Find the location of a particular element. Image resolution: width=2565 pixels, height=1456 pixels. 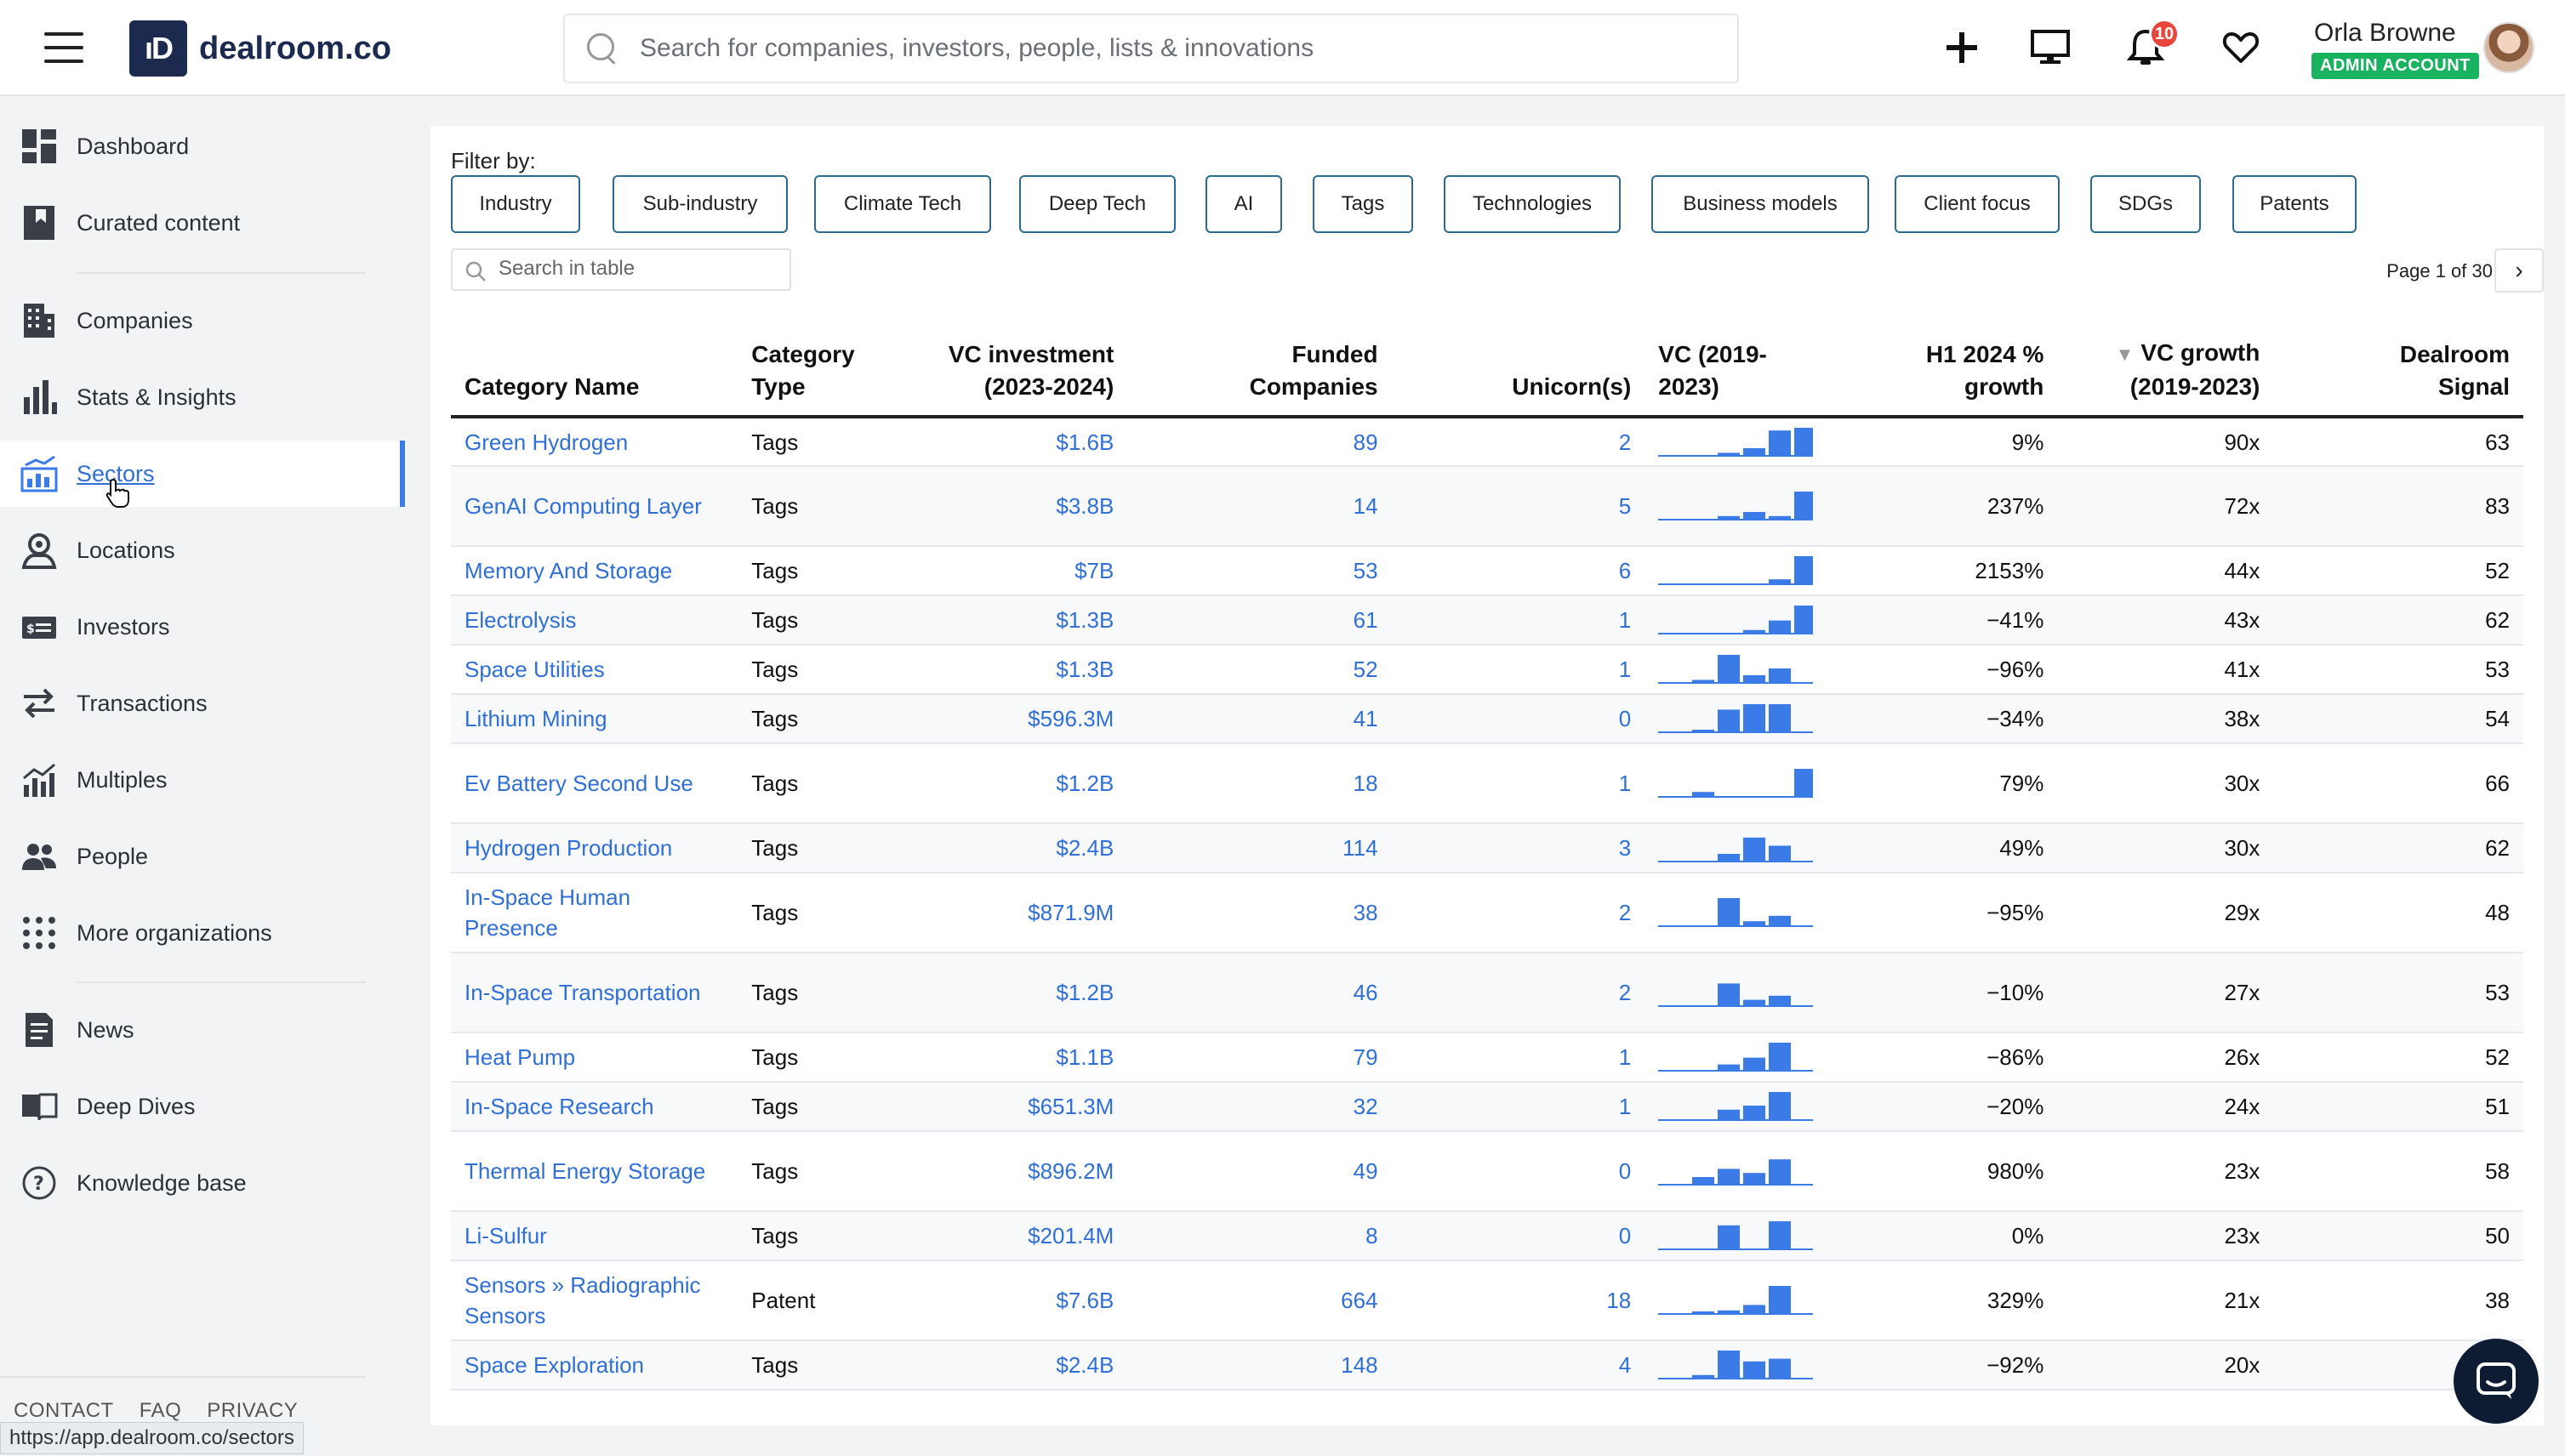

funded-companies-link: 114 is located at coordinates (1259, 848).